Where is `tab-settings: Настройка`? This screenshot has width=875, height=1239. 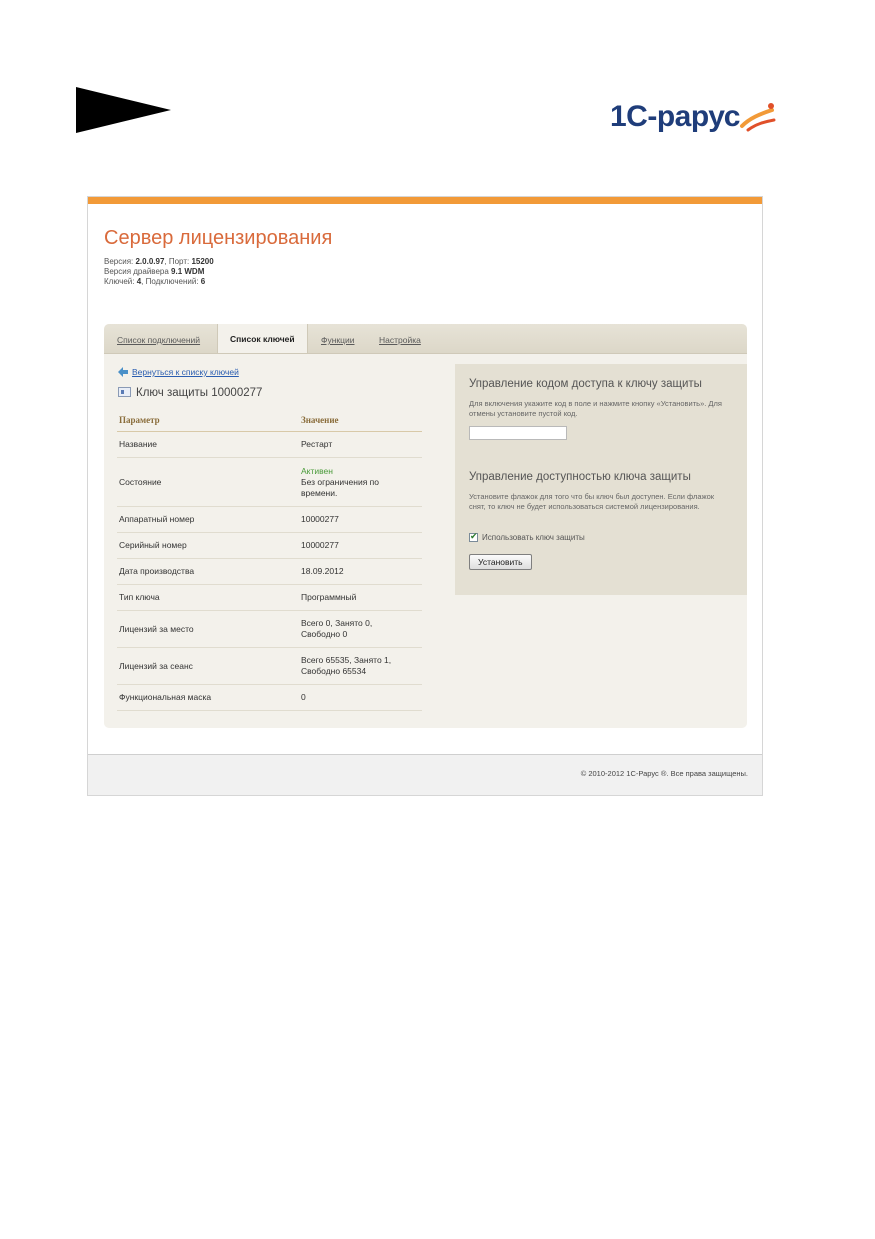
tab-settings: Настройка is located at coordinates (400, 340).